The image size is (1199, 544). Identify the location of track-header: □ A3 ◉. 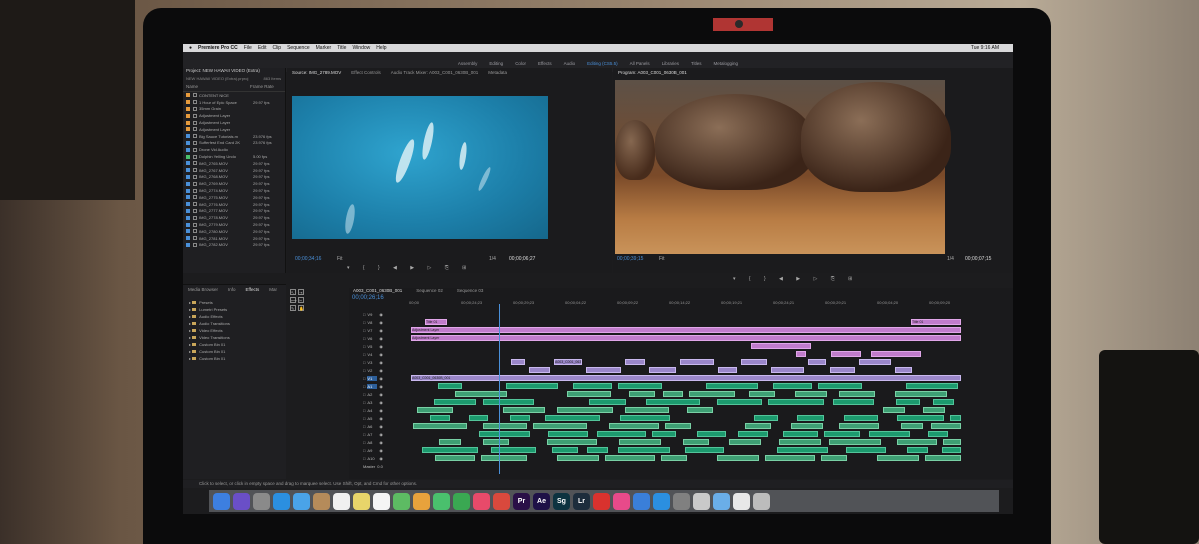
(380, 402).